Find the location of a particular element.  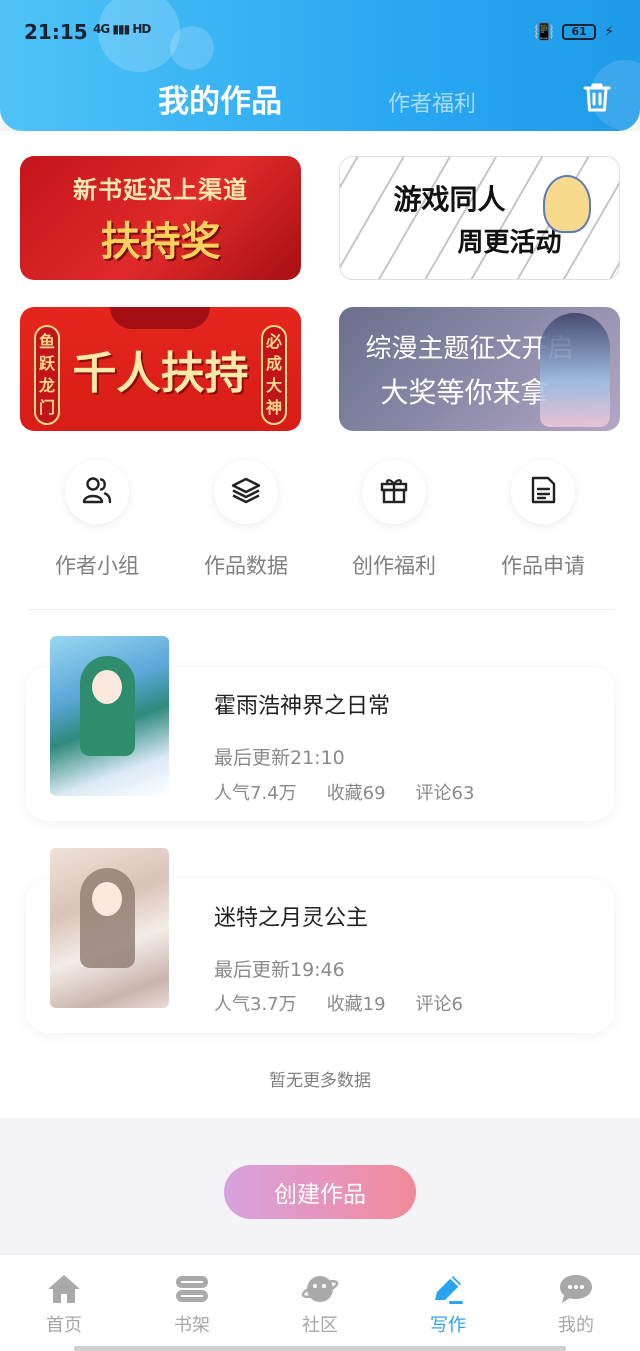

gift-icon is located at coordinates (394, 492).